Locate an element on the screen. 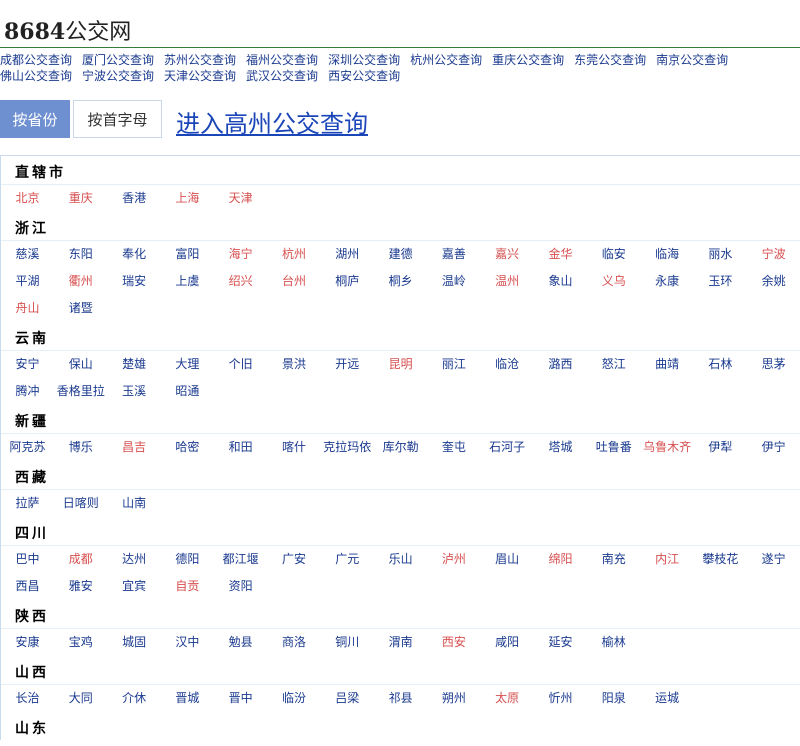  city-link: 腾冲 is located at coordinates (27, 391).